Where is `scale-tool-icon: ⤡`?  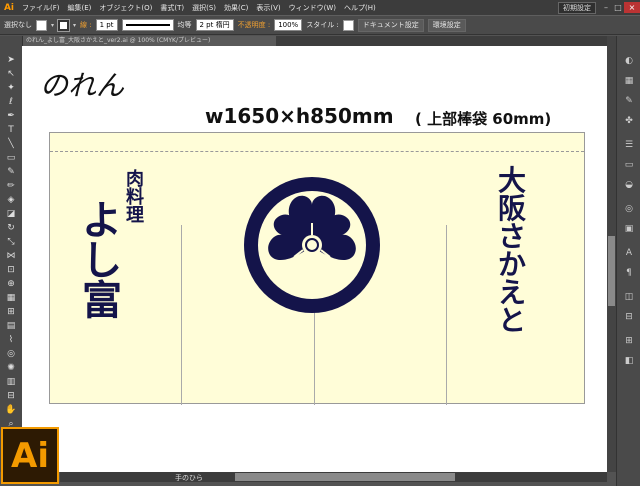 scale-tool-icon: ⤡ is located at coordinates (11, 242).